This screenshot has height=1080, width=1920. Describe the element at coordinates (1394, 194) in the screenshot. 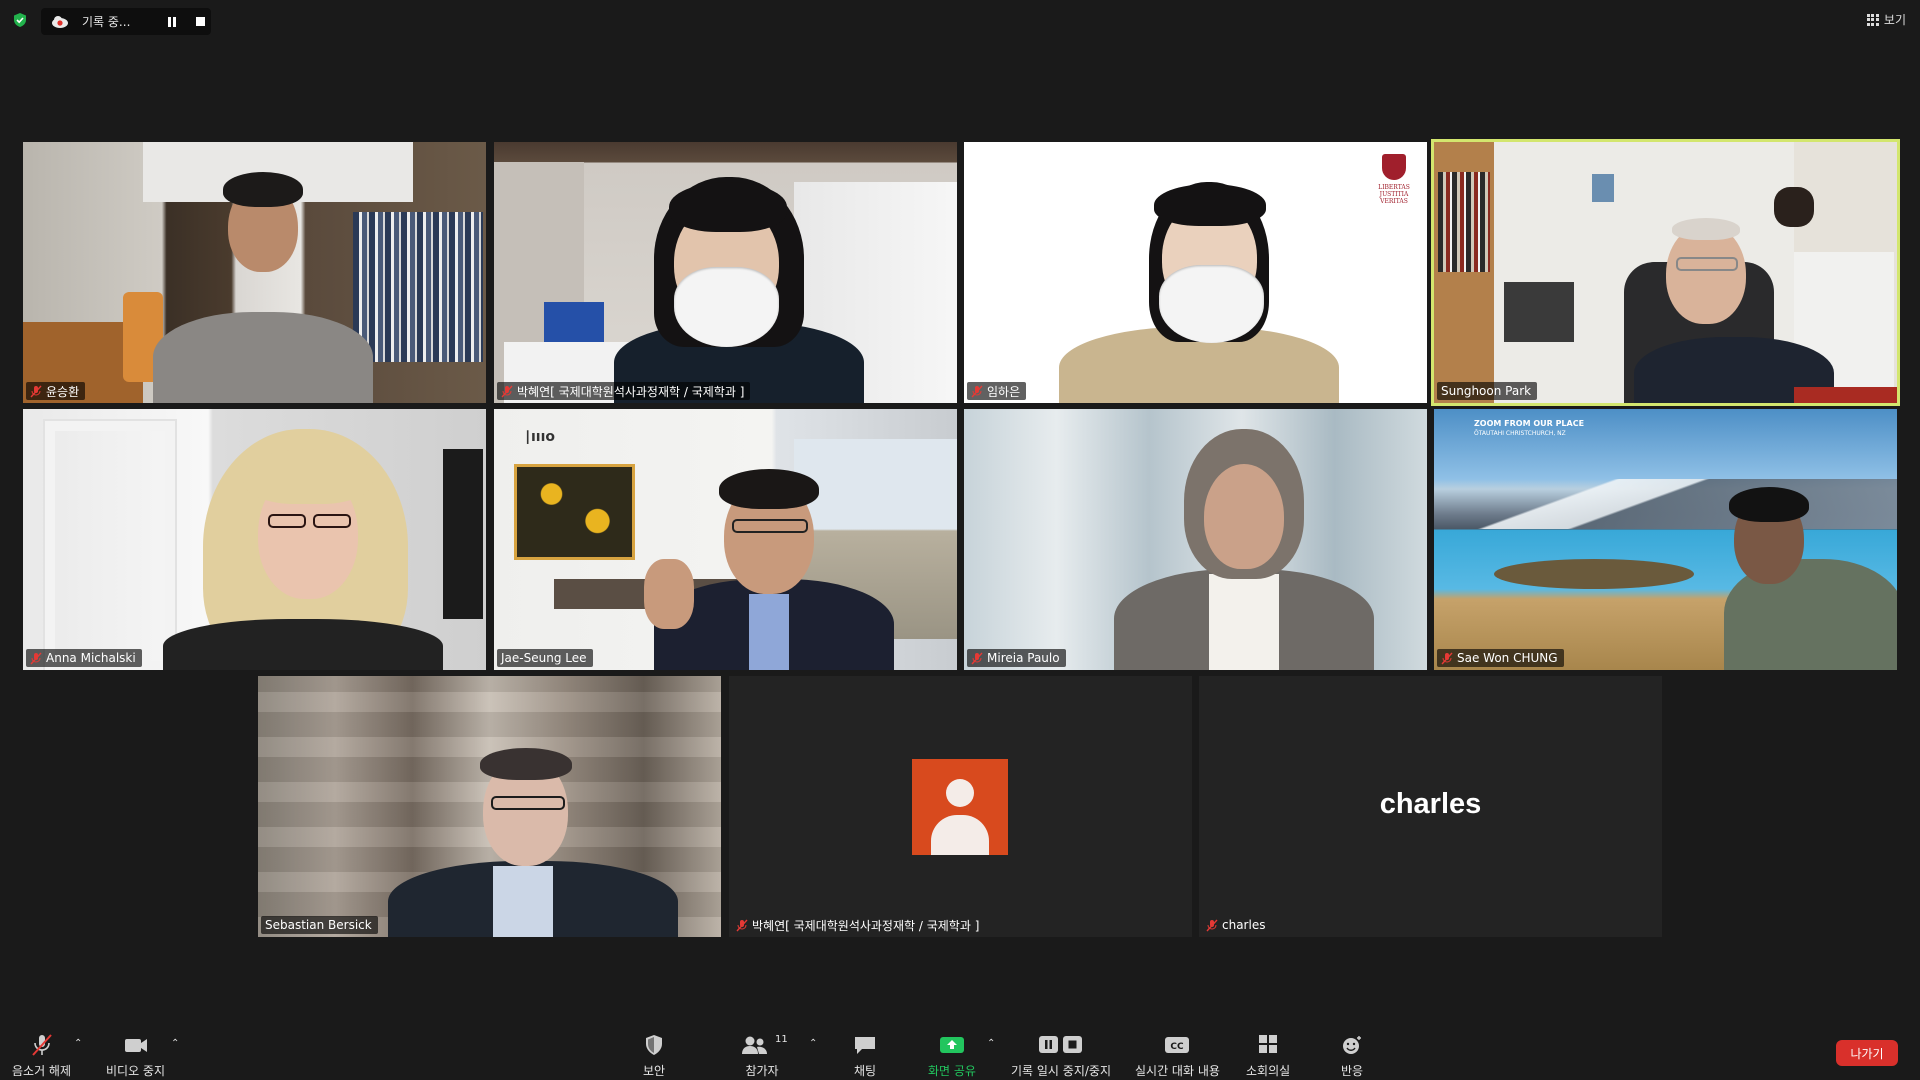

I see `crest-motto: LIBERTAS JUSTITIA VERITAS` at that location.